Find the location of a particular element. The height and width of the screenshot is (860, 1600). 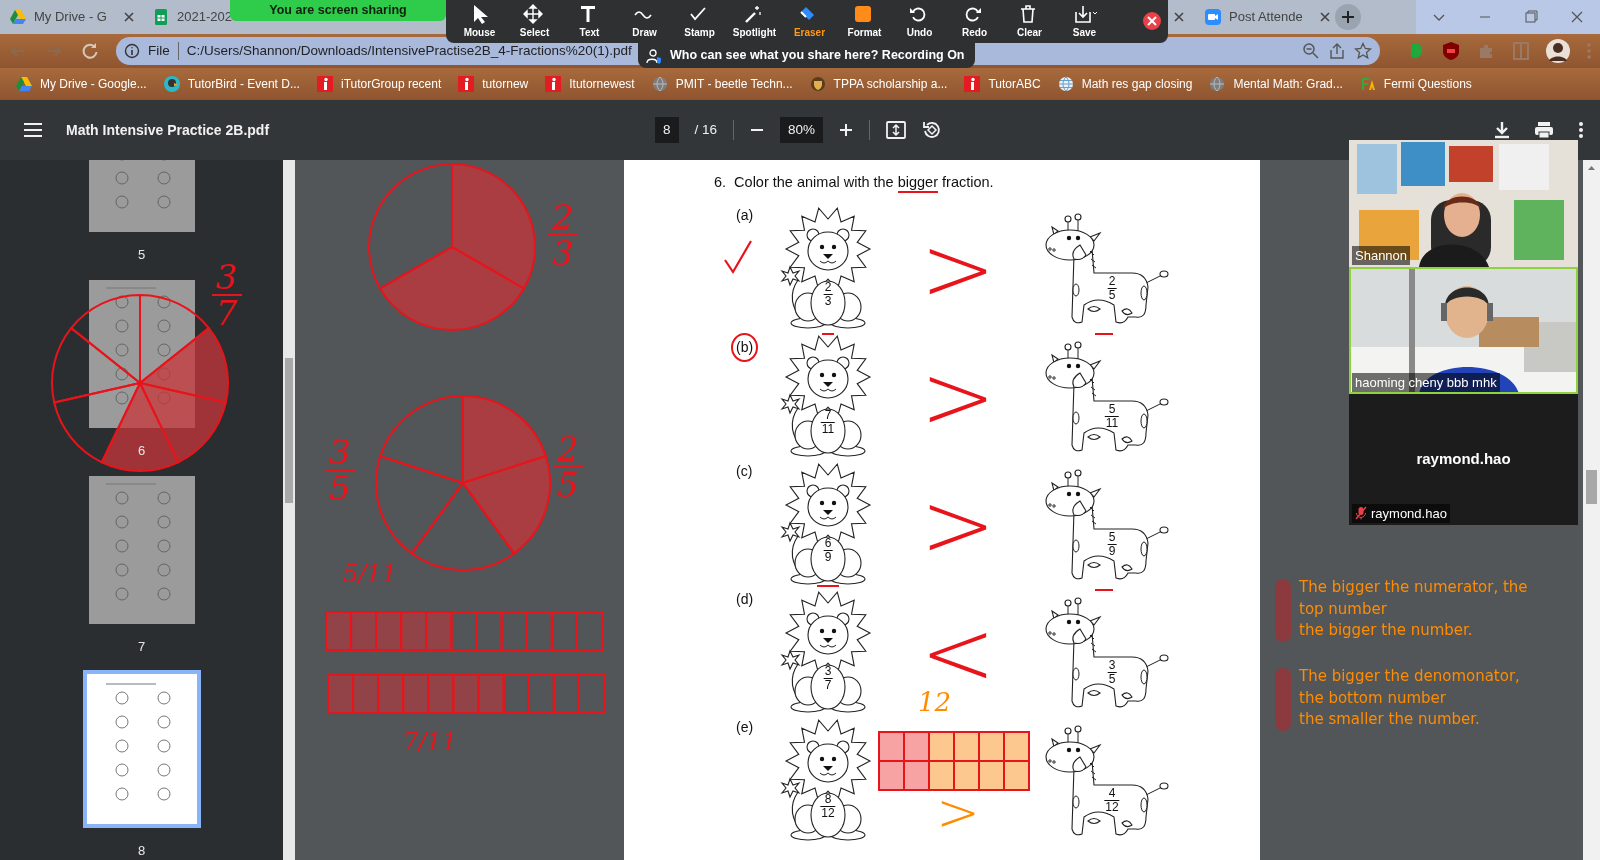

annotation-tool-button: Save is located at coordinates (1084, 21).